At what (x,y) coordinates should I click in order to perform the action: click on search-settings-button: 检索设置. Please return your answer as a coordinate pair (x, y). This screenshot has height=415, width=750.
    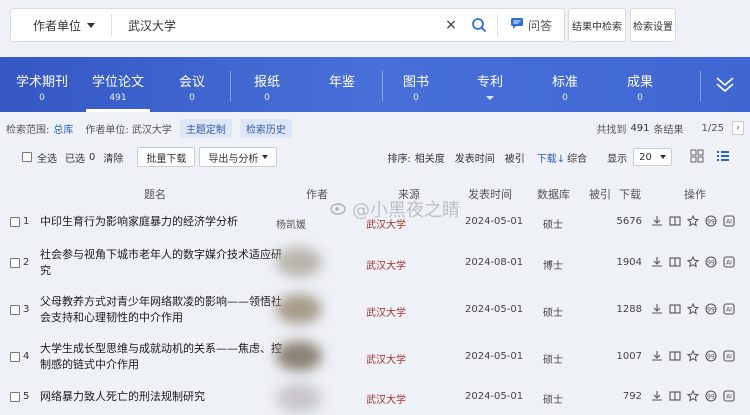
    Looking at the image, I should click on (653, 25).